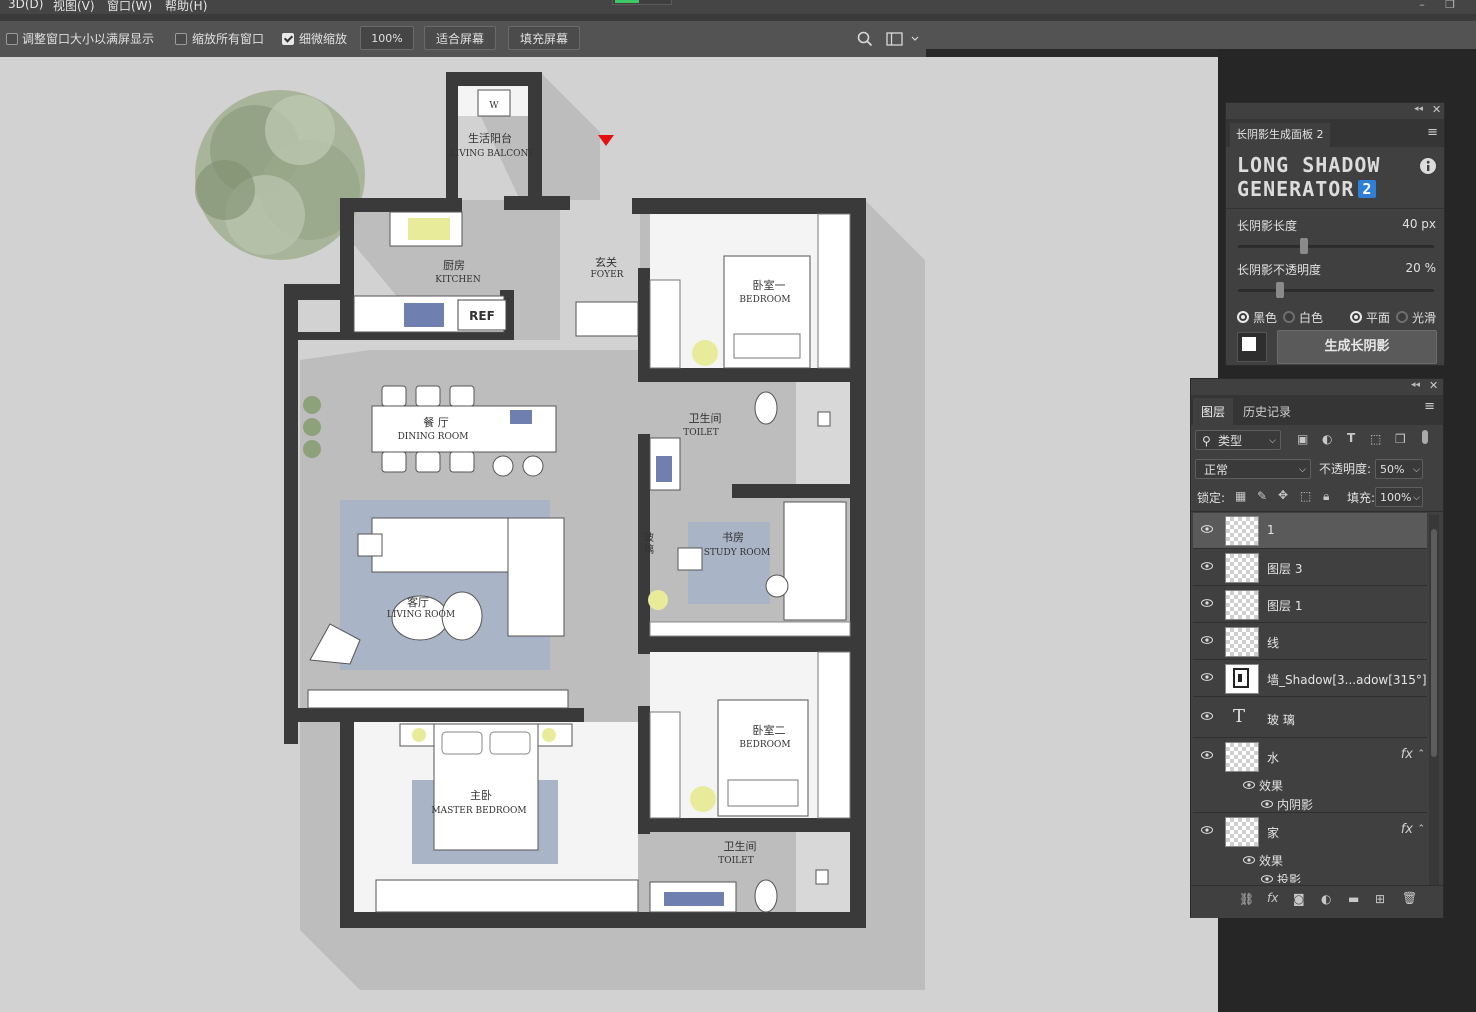  I want to click on toilet-two-fixture, so click(766, 896).